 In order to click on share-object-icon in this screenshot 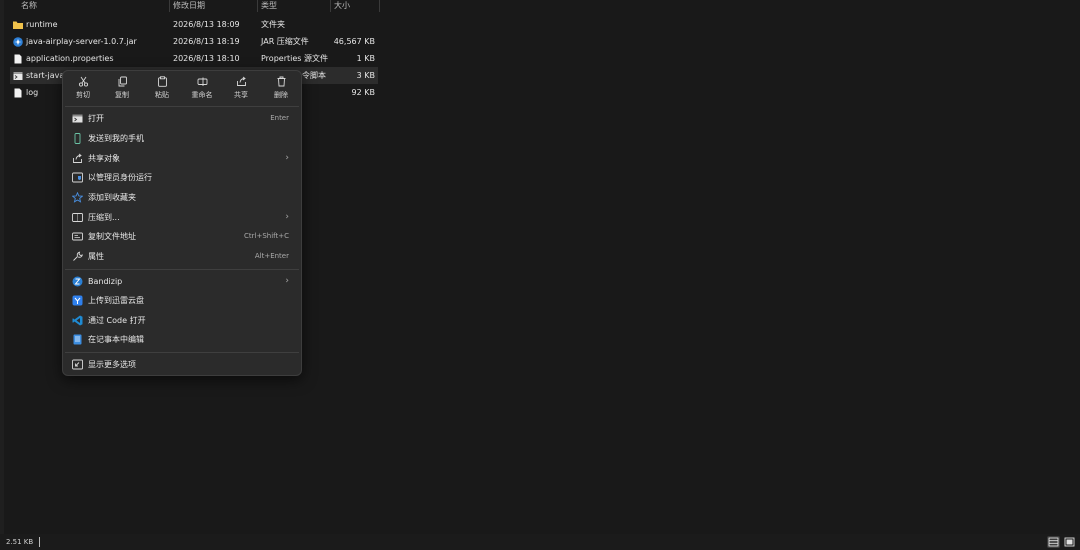, I will do `click(77, 158)`.